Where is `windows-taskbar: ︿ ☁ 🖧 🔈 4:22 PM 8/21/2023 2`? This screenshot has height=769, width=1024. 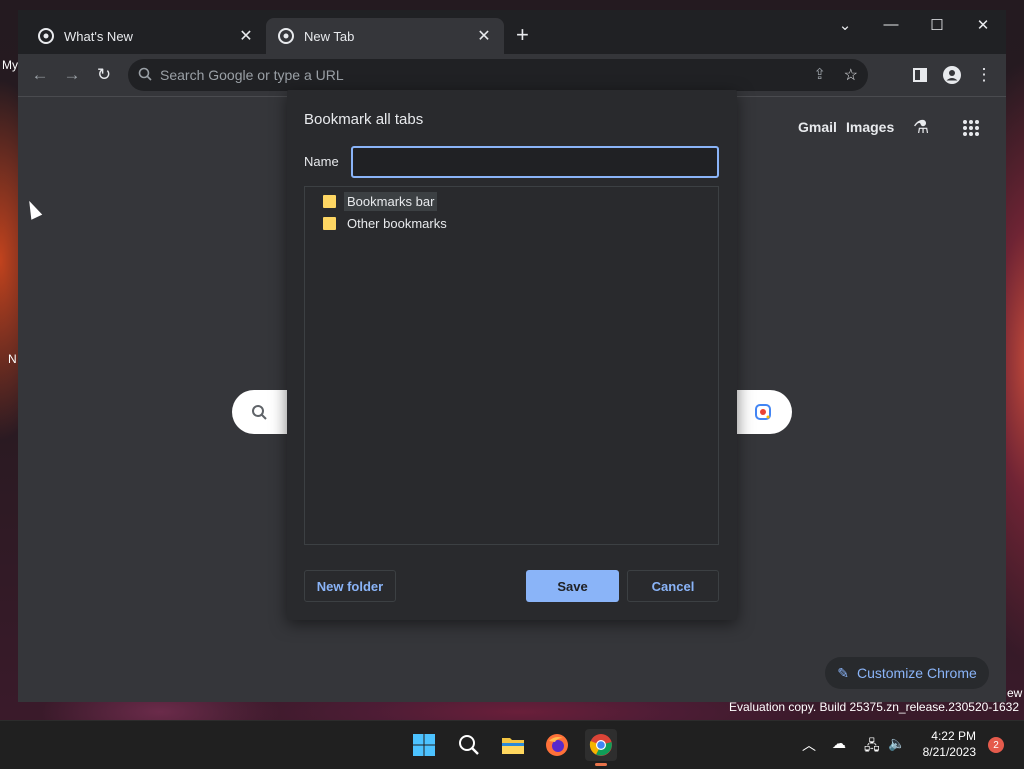
windows-taskbar: ︿ ☁ 🖧 🔈 4:22 PM 8/21/2023 2 is located at coordinates (512, 744).